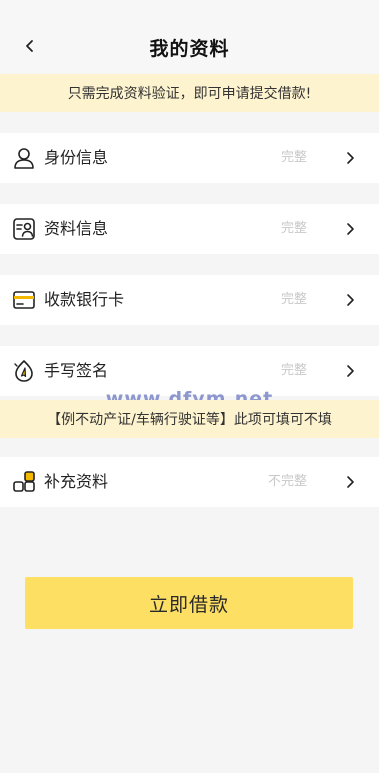 Image resolution: width=379 pixels, height=773 pixels. Describe the element at coordinates (189, 603) in the screenshot. I see `apply-loan-button: 立即借款` at that location.